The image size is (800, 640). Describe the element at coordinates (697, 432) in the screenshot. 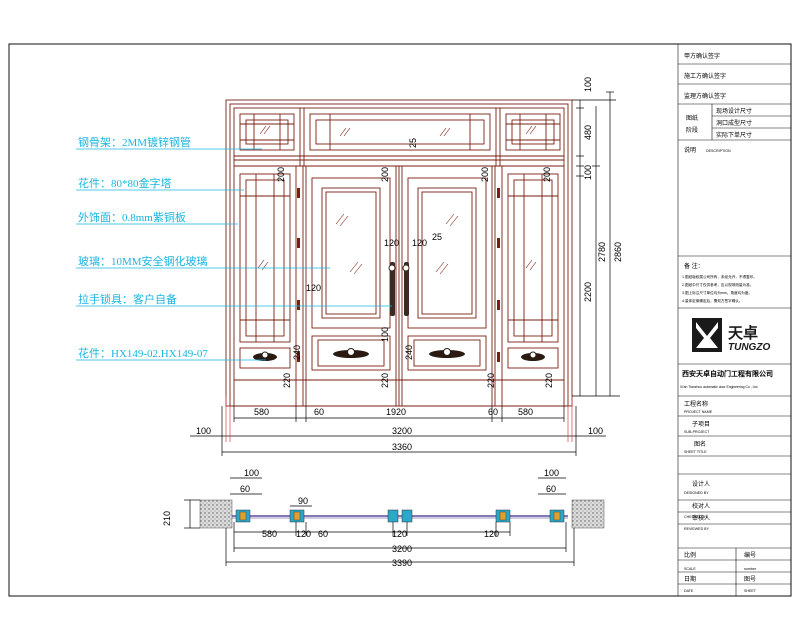

I see `field-sub-project-en: SUB-PROJECT` at that location.